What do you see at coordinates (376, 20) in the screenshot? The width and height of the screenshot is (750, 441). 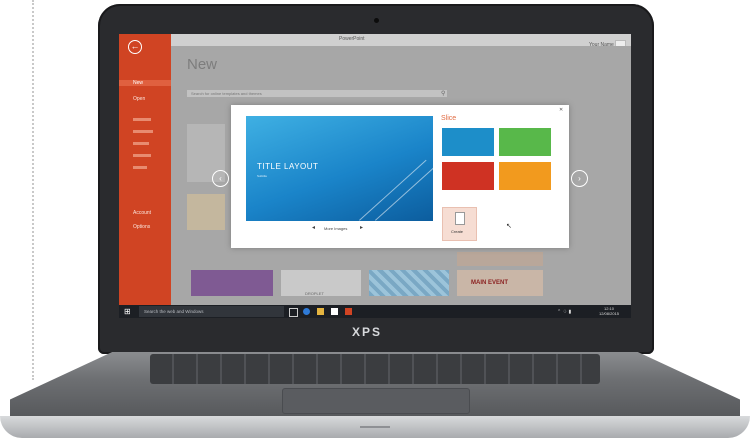 I see `webcam` at bounding box center [376, 20].